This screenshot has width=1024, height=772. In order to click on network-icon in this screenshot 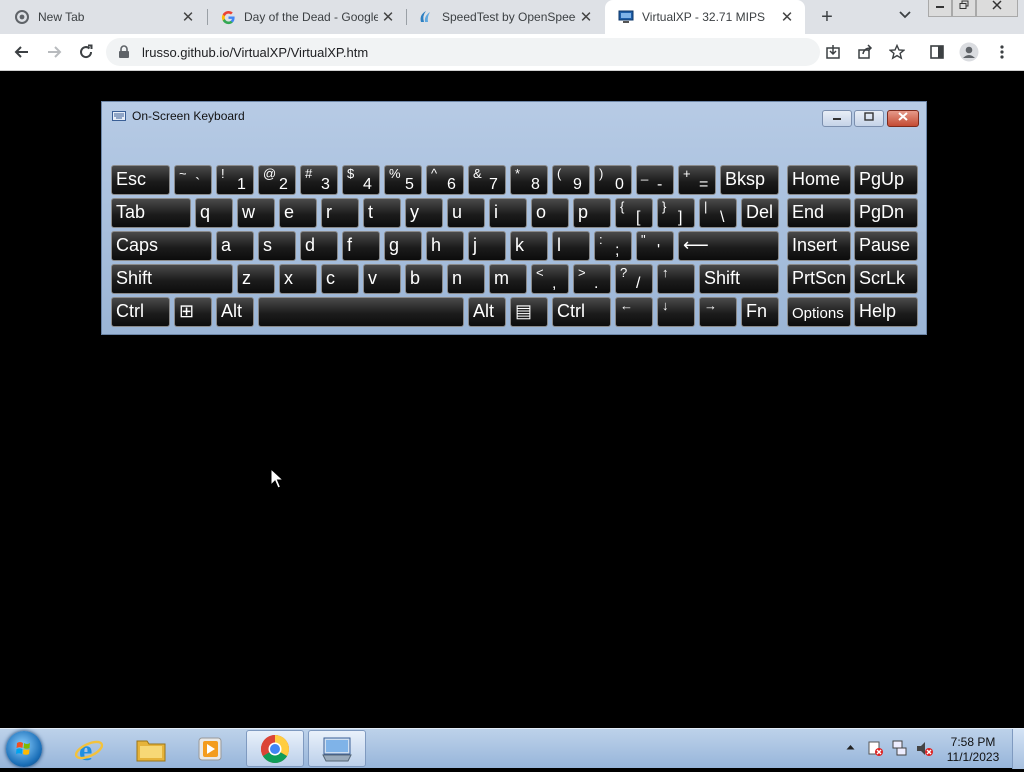, I will do `click(900, 748)`.